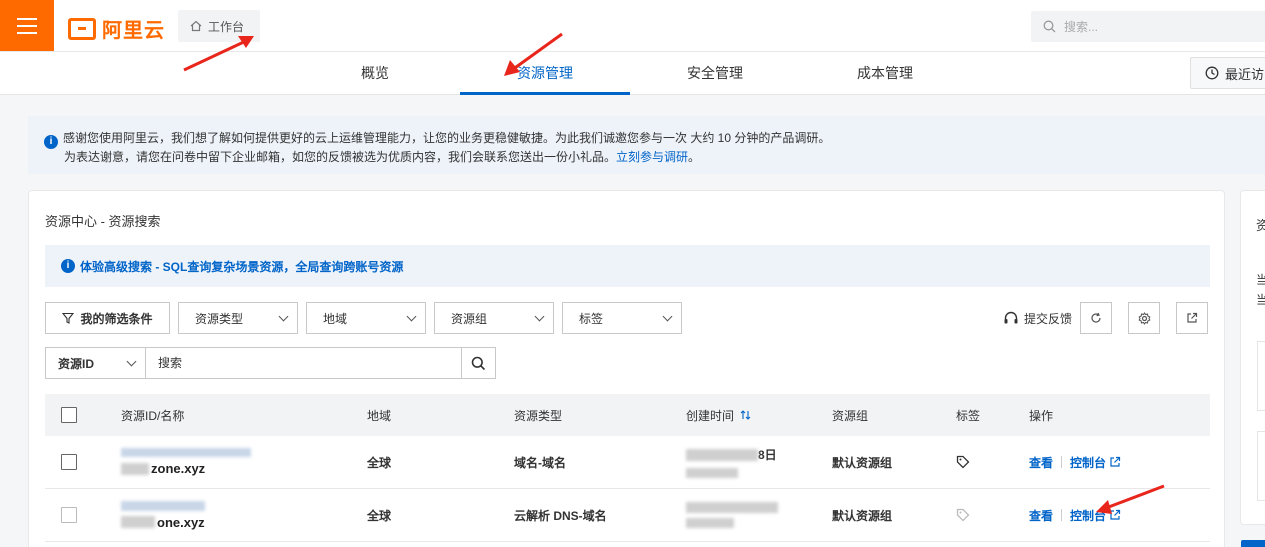  I want to click on advanced-search-link: 体验高级搜索 - SQL查询复杂场景资源，全局查询跨账号资源, so click(241, 266).